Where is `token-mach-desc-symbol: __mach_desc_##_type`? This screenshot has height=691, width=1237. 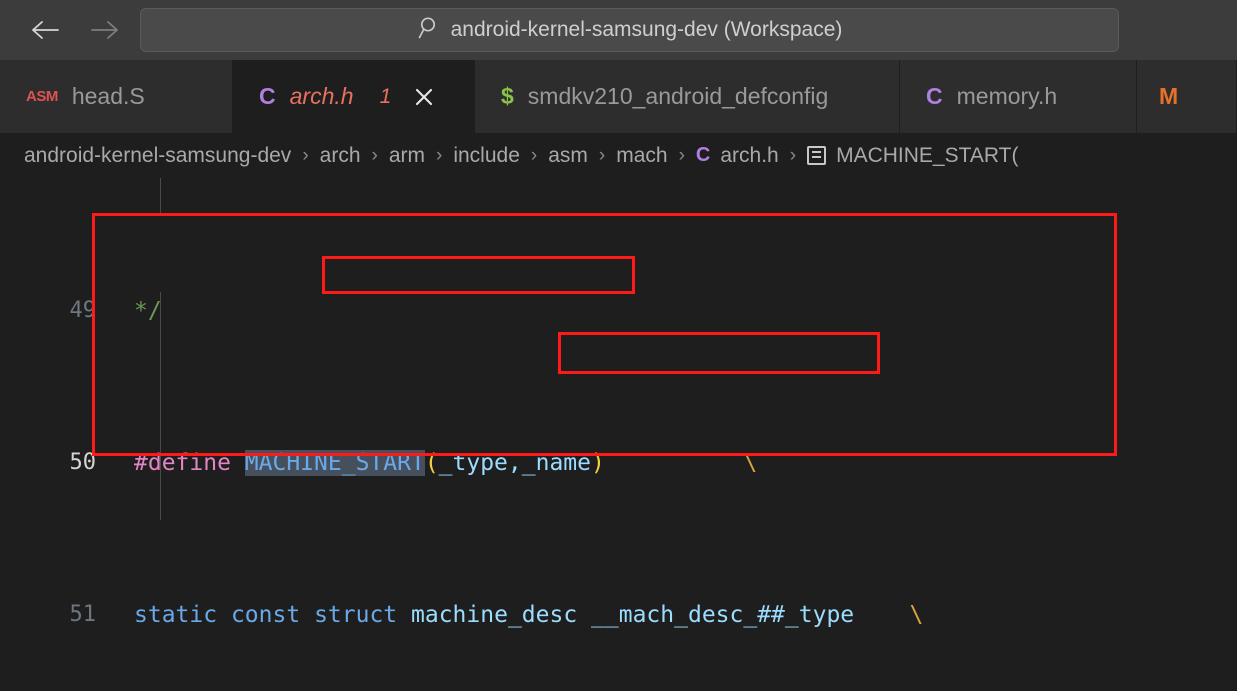 token-mach-desc-symbol: __mach_desc_##_type is located at coordinates (723, 615).